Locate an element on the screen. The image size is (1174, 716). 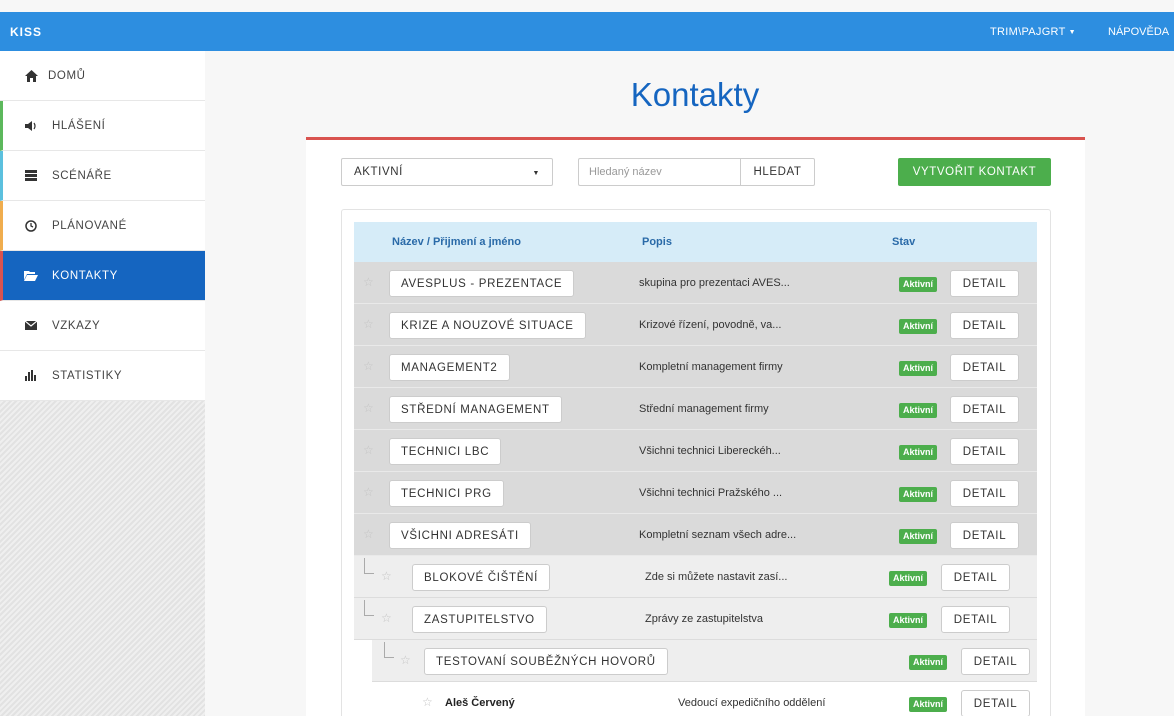
column-header-description: Popis is located at coordinates (657, 242).